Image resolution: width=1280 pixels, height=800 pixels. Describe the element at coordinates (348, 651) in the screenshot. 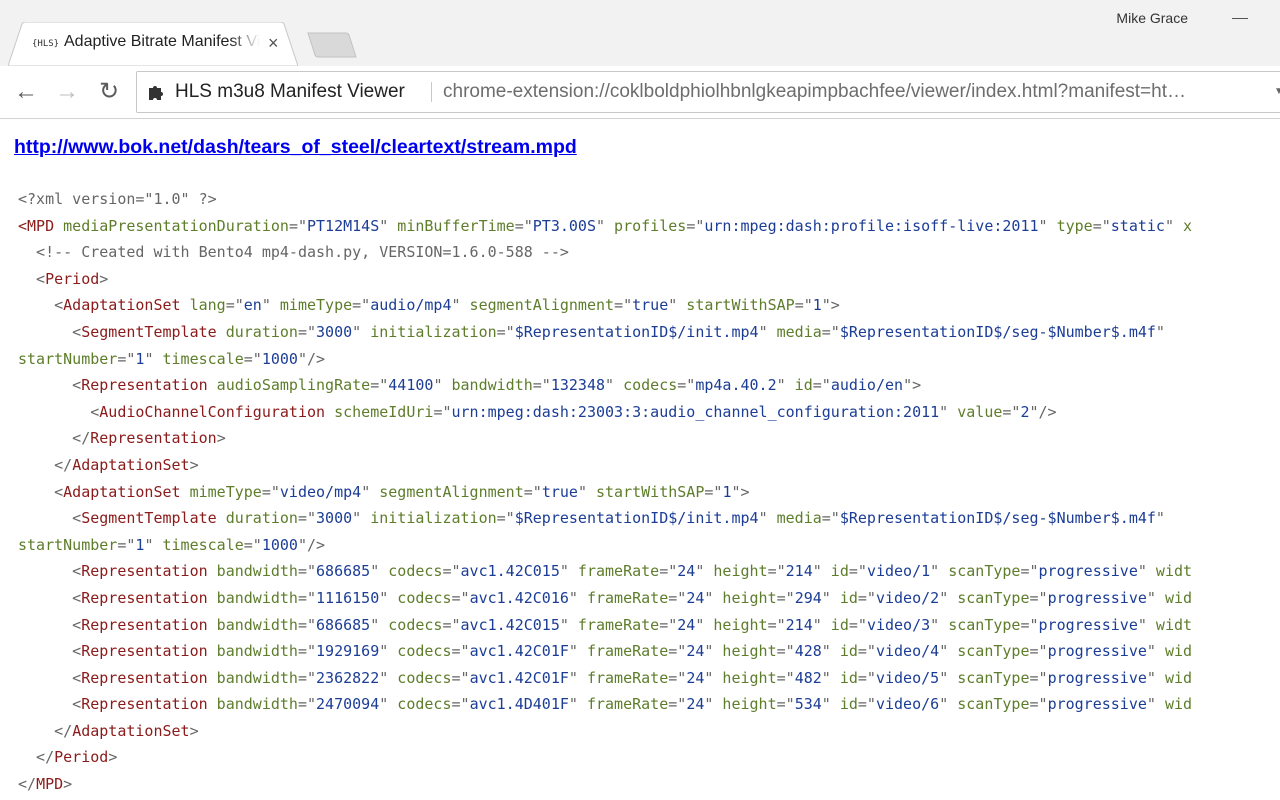

I see `xml-value: 1929169` at that location.